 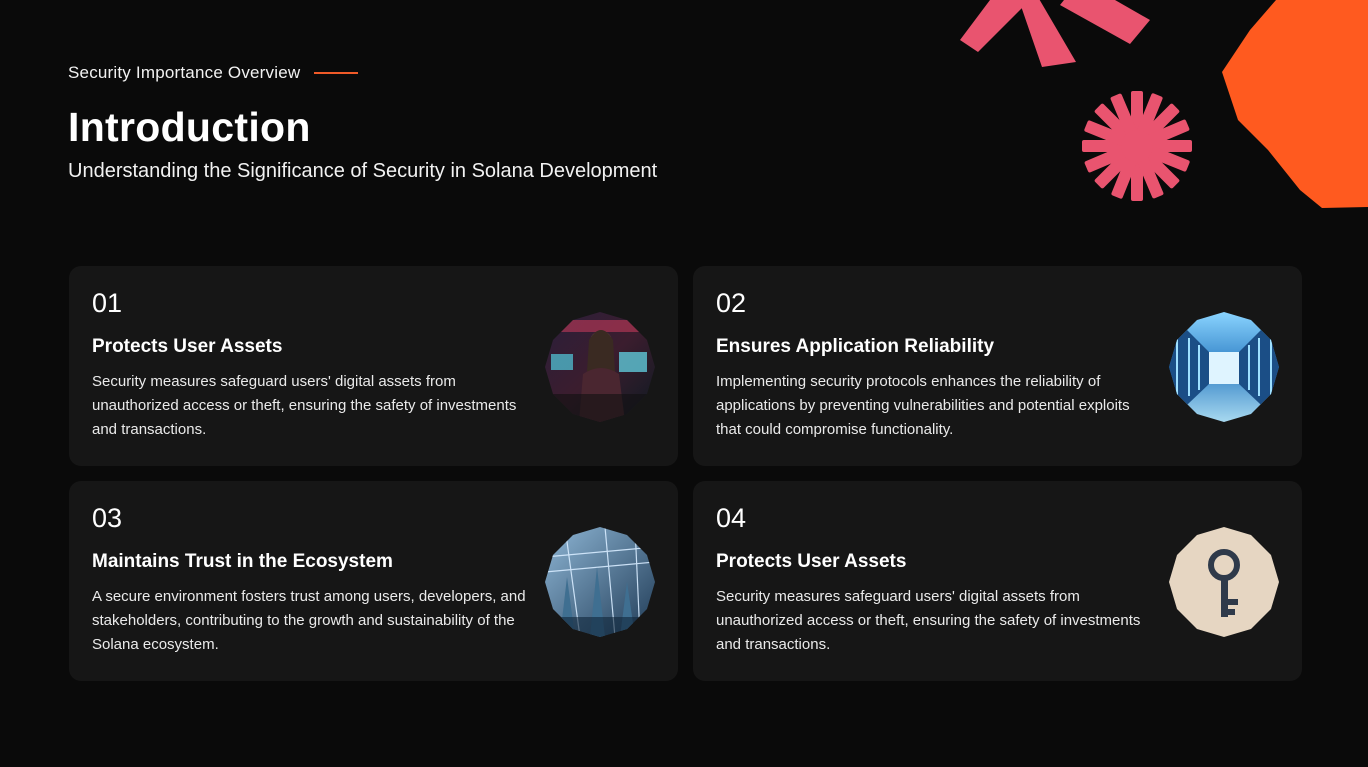 I want to click on card-number: 04, so click(x=731, y=518).